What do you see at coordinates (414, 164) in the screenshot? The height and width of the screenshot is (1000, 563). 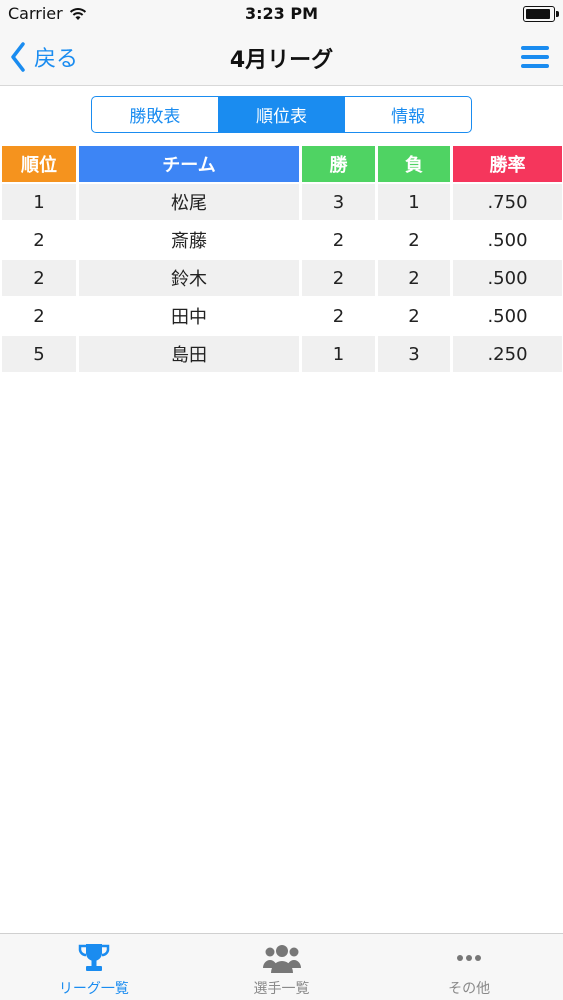 I see `header-losses: 負` at bounding box center [414, 164].